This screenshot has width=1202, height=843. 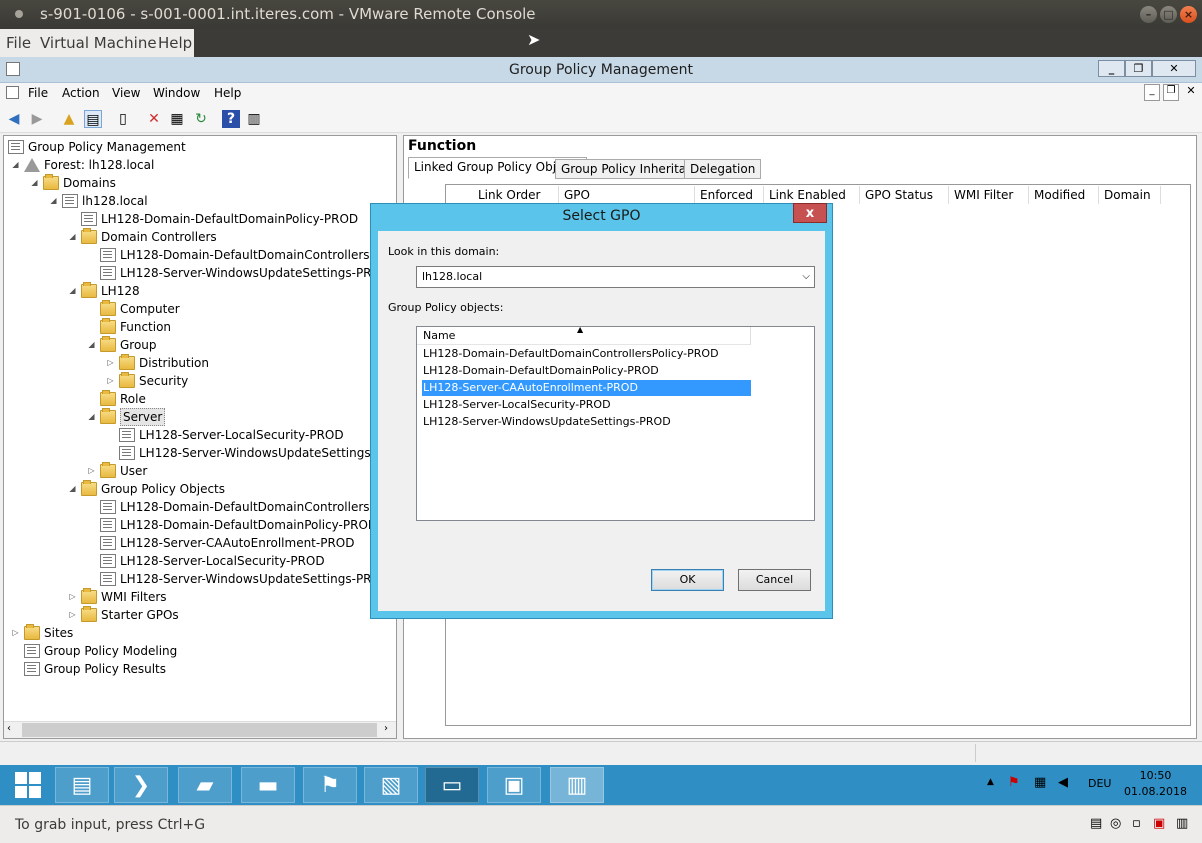 What do you see at coordinates (163, 381) in the screenshot?
I see `tree-item: Security` at bounding box center [163, 381].